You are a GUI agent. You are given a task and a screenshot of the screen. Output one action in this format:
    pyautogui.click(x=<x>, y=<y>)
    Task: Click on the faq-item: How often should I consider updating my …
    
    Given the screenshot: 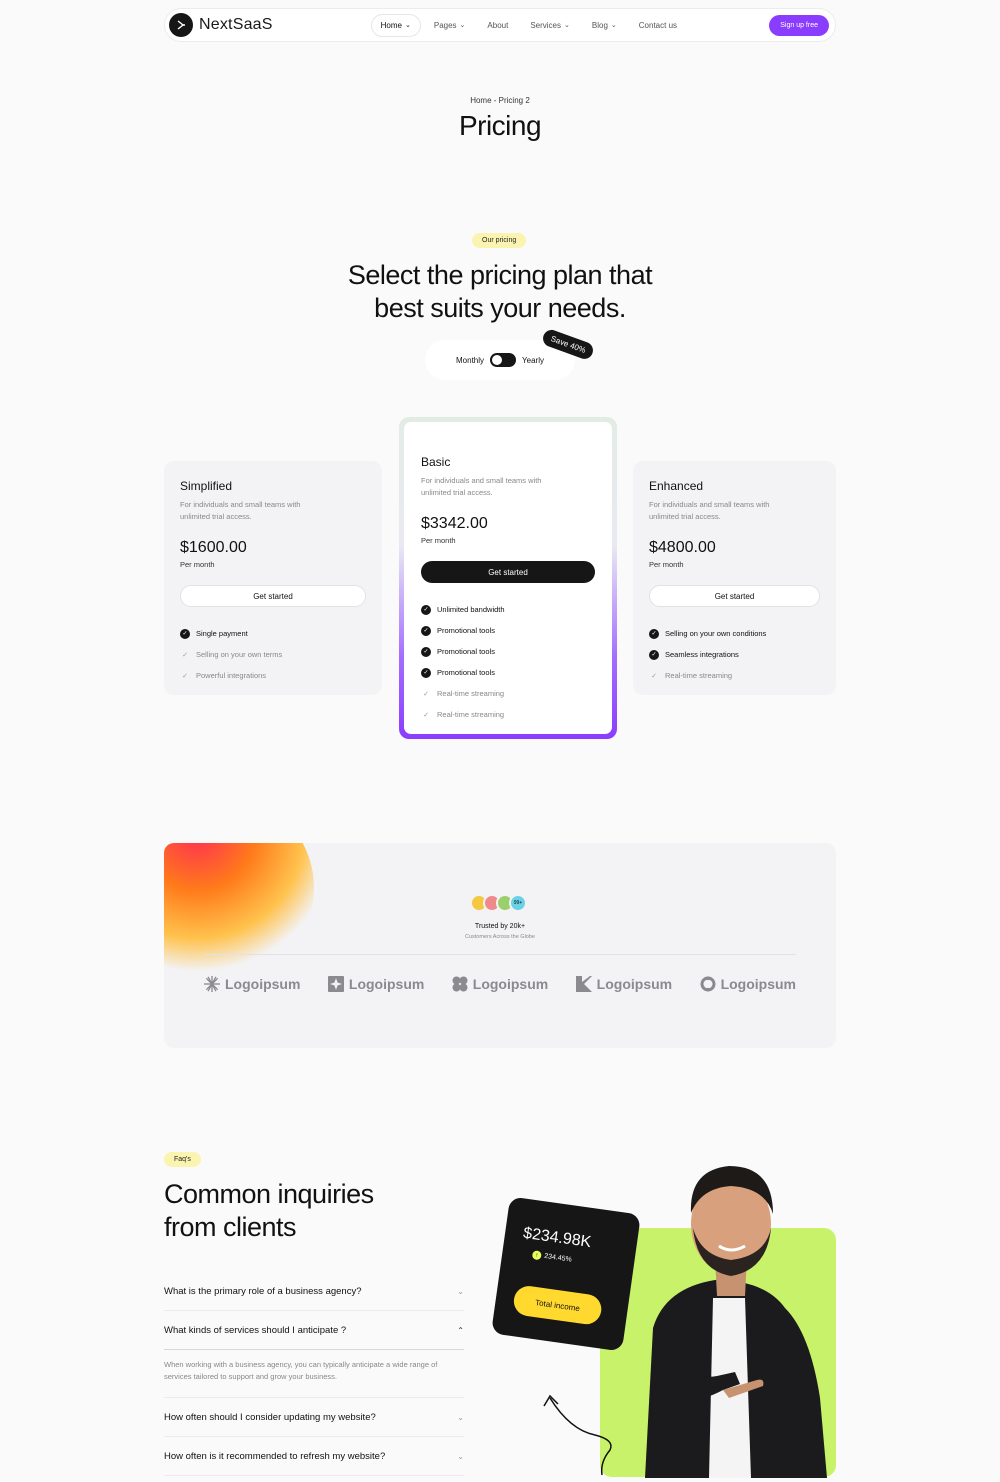 What is the action you would take?
    pyautogui.click(x=314, y=1417)
    